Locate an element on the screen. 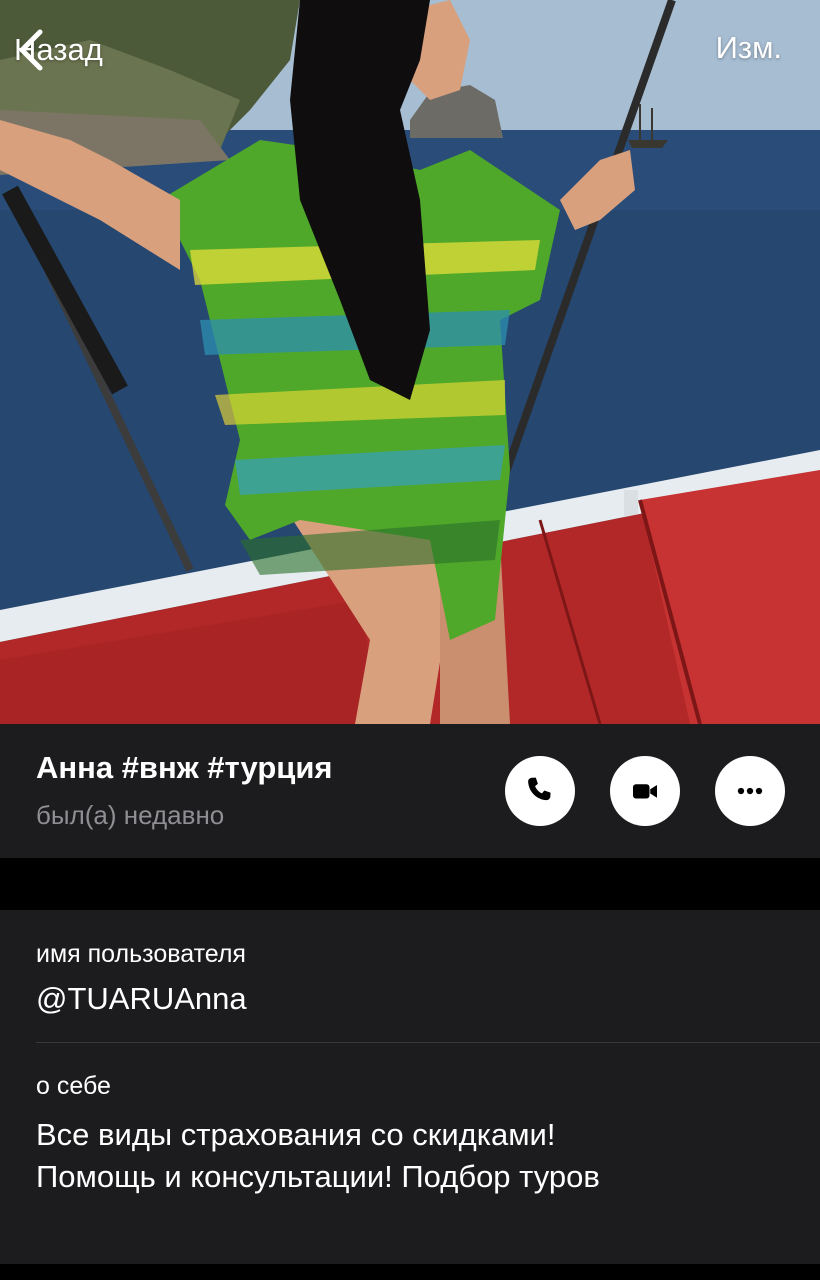 The image size is (820, 1280). bio-line: Все виды страхования со скидками! is located at coordinates (296, 1134).